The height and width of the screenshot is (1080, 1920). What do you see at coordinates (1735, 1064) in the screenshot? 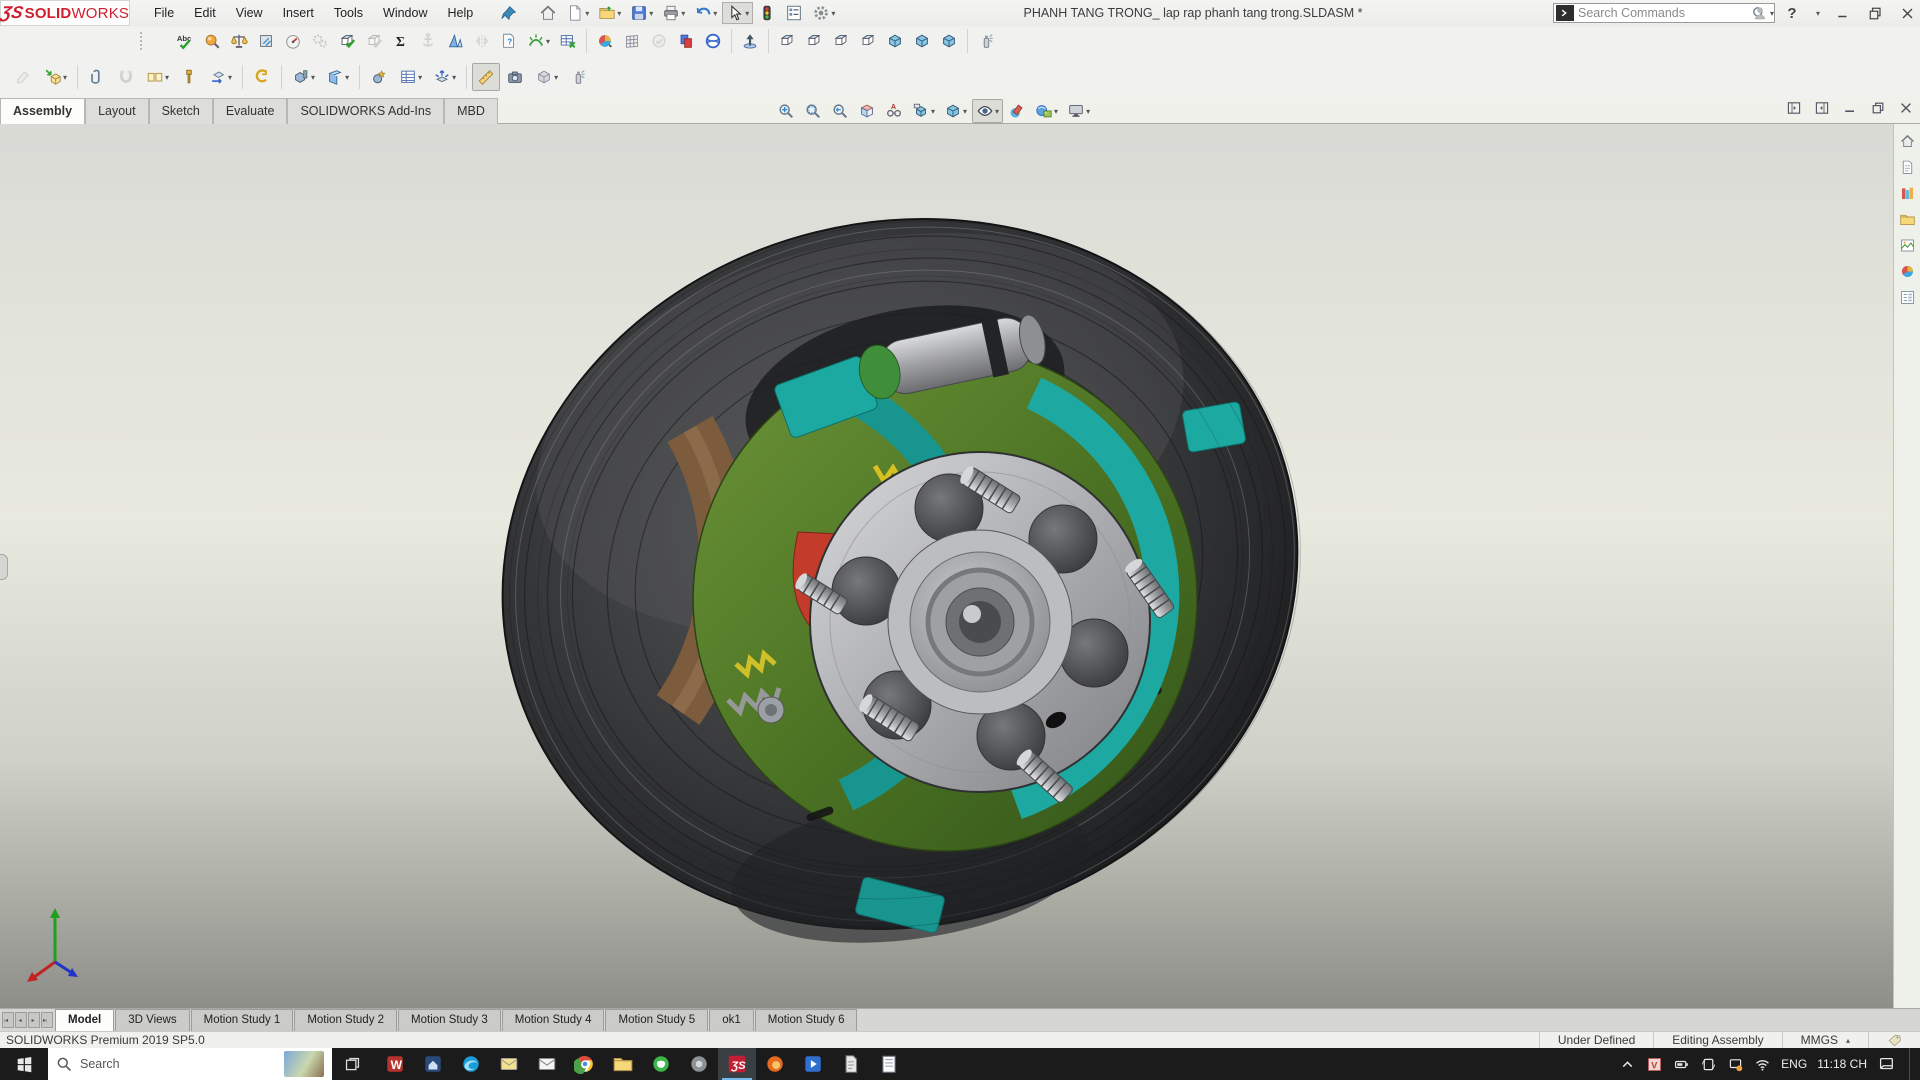
I see `tray-tablet-tray-button` at bounding box center [1735, 1064].